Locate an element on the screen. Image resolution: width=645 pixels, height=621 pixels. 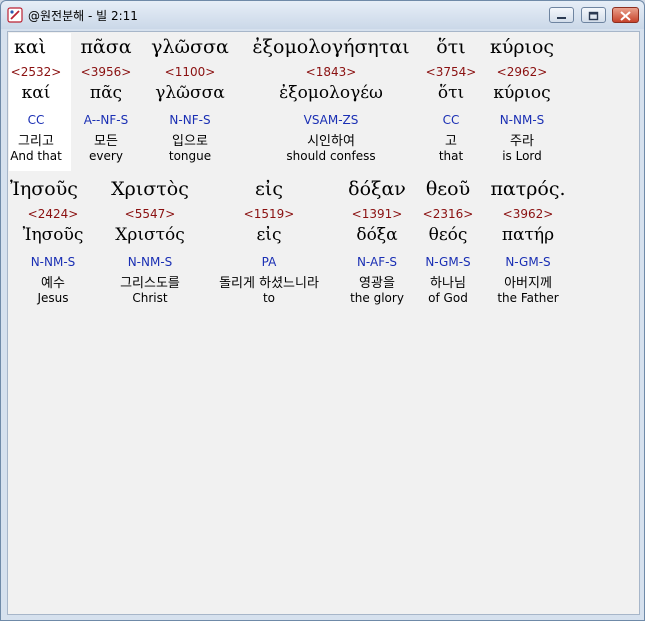
korean-gloss: 입으로 is located at coordinates (190, 141).